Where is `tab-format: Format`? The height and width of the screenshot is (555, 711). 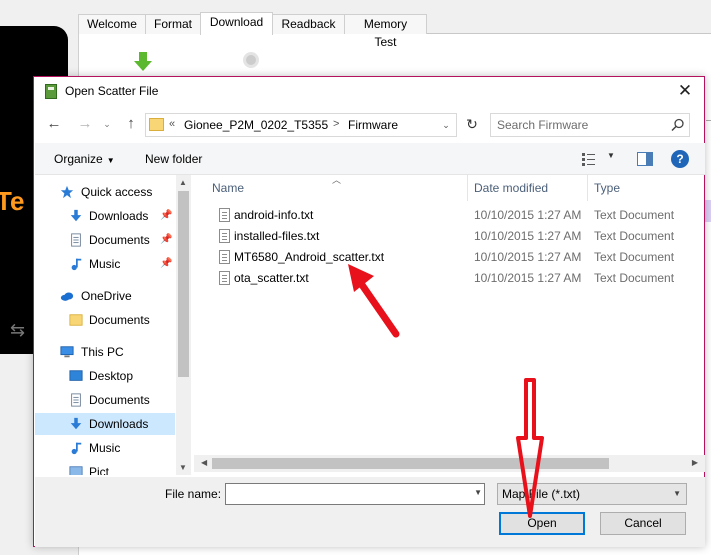 tab-format: Format is located at coordinates (173, 24).